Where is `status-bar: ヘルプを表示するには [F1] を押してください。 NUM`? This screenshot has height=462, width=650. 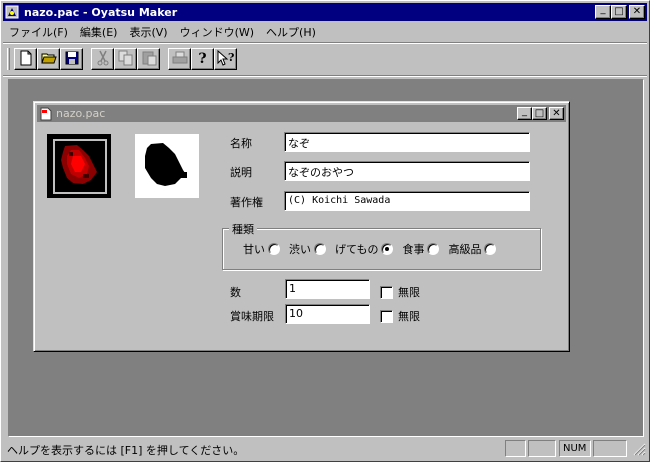 status-bar: ヘルプを表示するには [F1] を押してください。 NUM is located at coordinates (325, 449).